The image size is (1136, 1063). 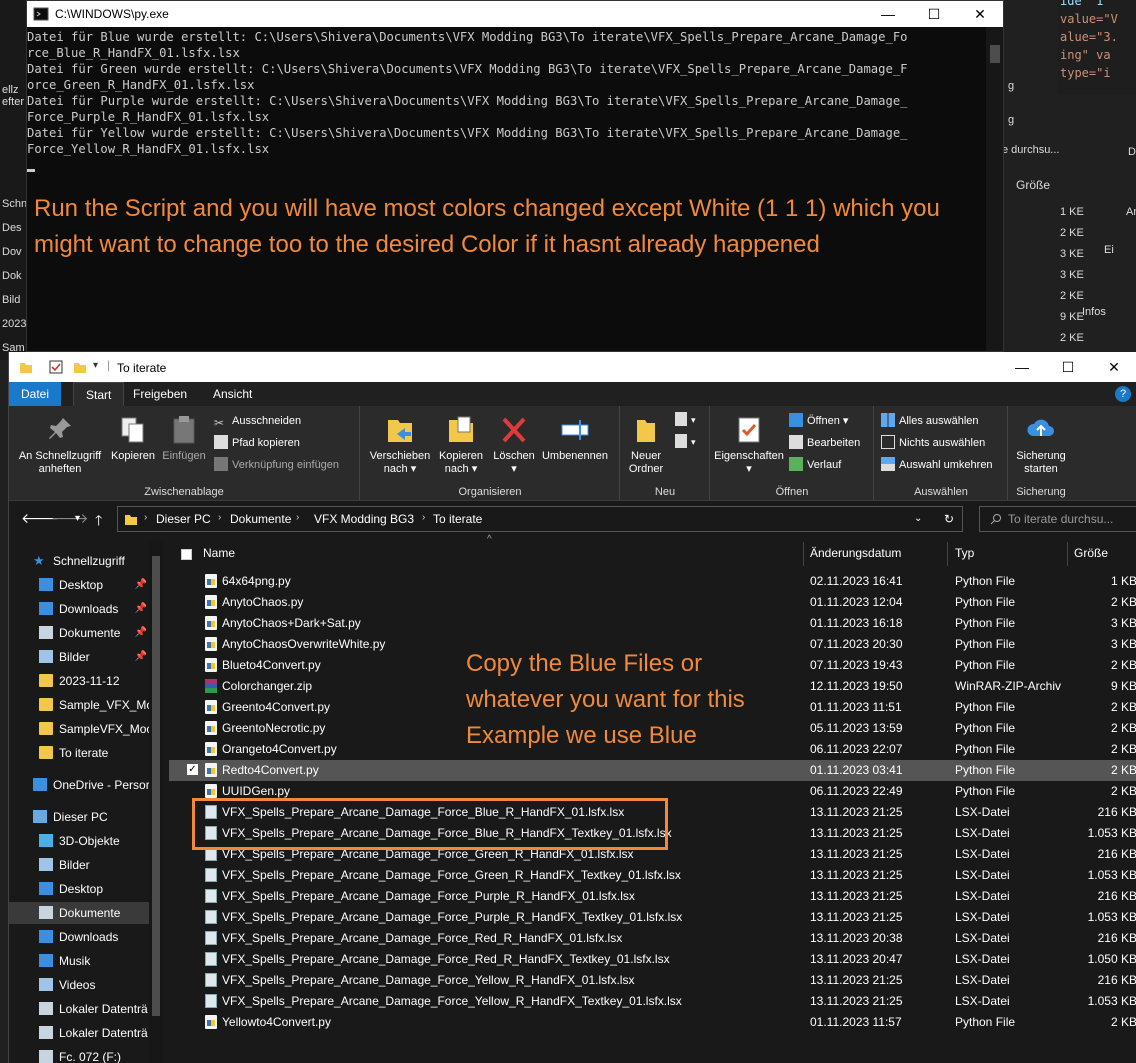 I want to click on breadcrumb-dokumente: Dokumente, so click(x=260, y=519).